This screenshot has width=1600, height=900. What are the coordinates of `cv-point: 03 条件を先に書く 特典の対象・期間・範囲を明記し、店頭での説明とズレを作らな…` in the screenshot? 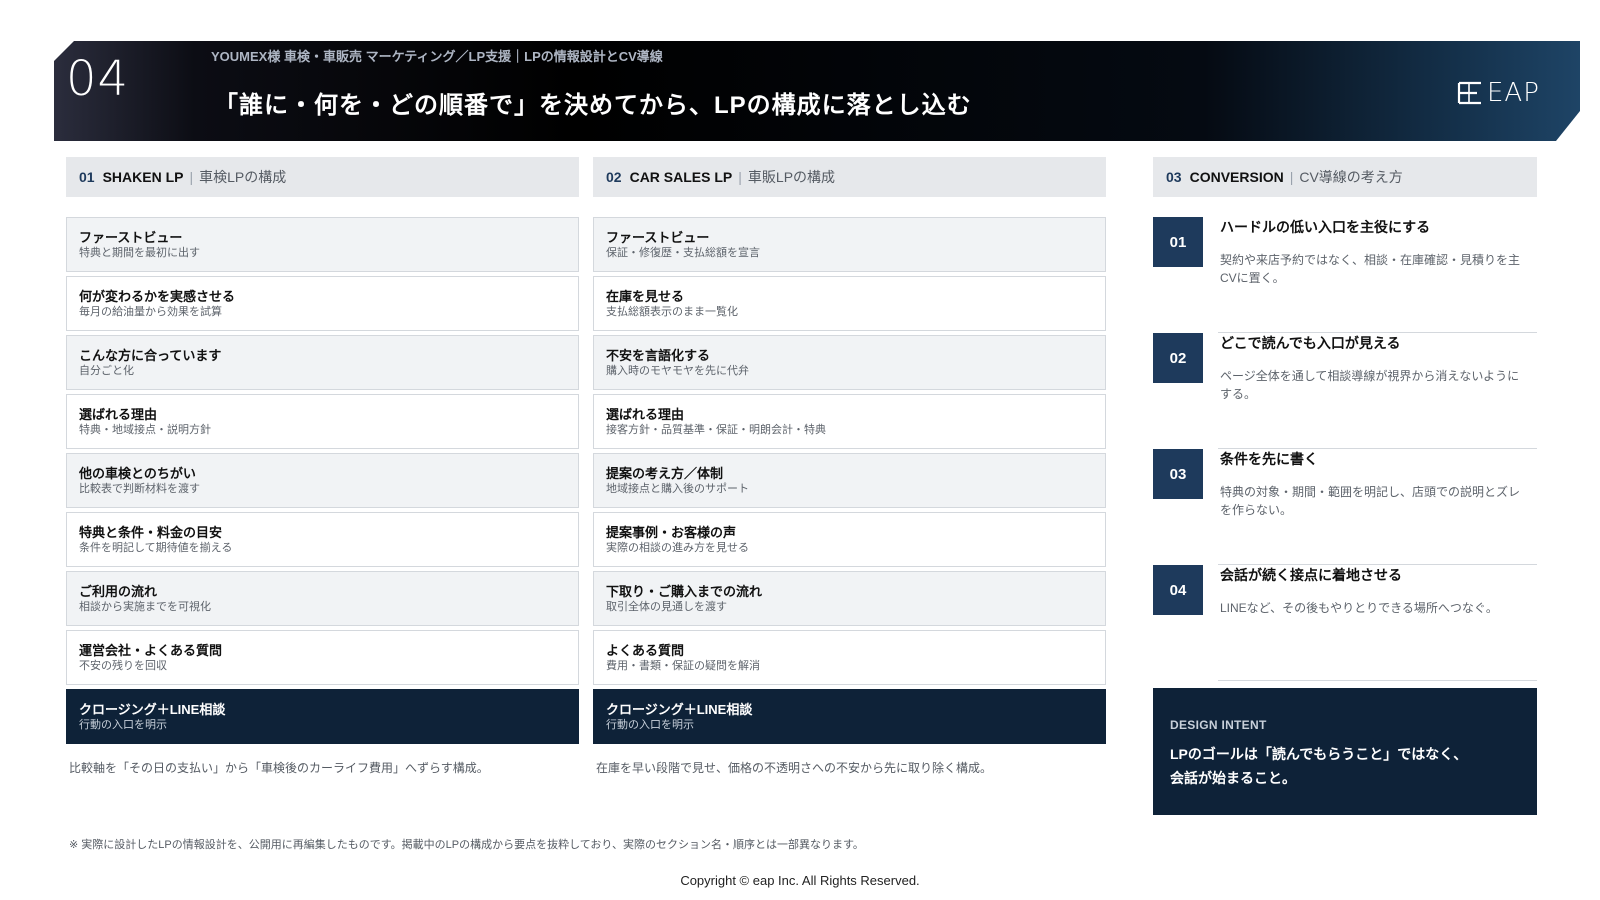 It's located at (1345, 507).